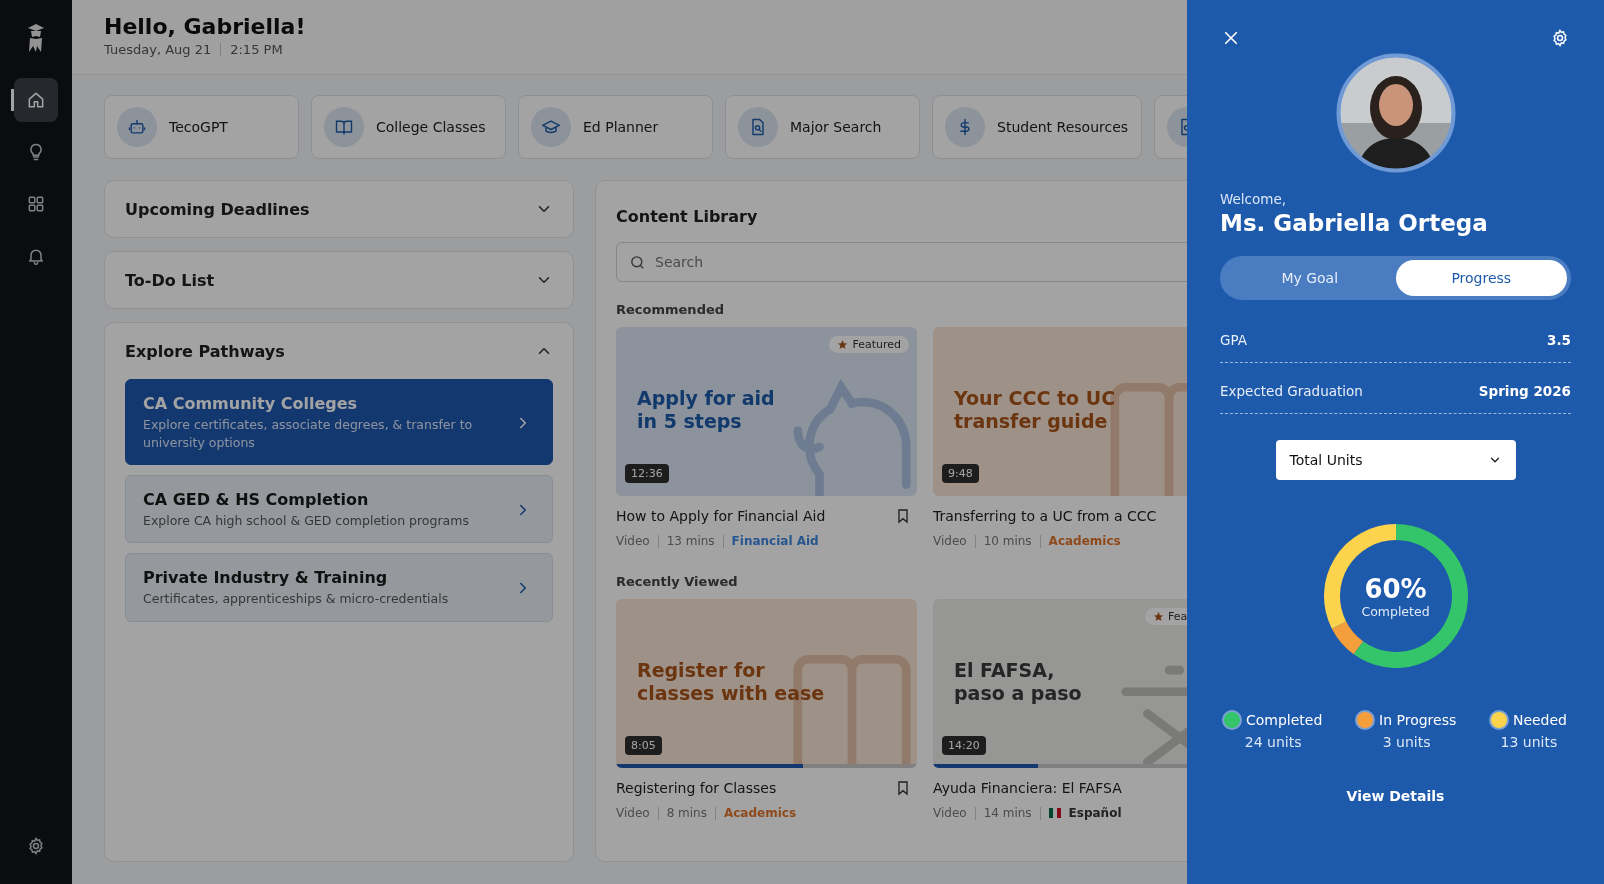 The height and width of the screenshot is (884, 1604). Describe the element at coordinates (1395, 460) in the screenshot. I see `units-dropdown: Total Units` at that location.